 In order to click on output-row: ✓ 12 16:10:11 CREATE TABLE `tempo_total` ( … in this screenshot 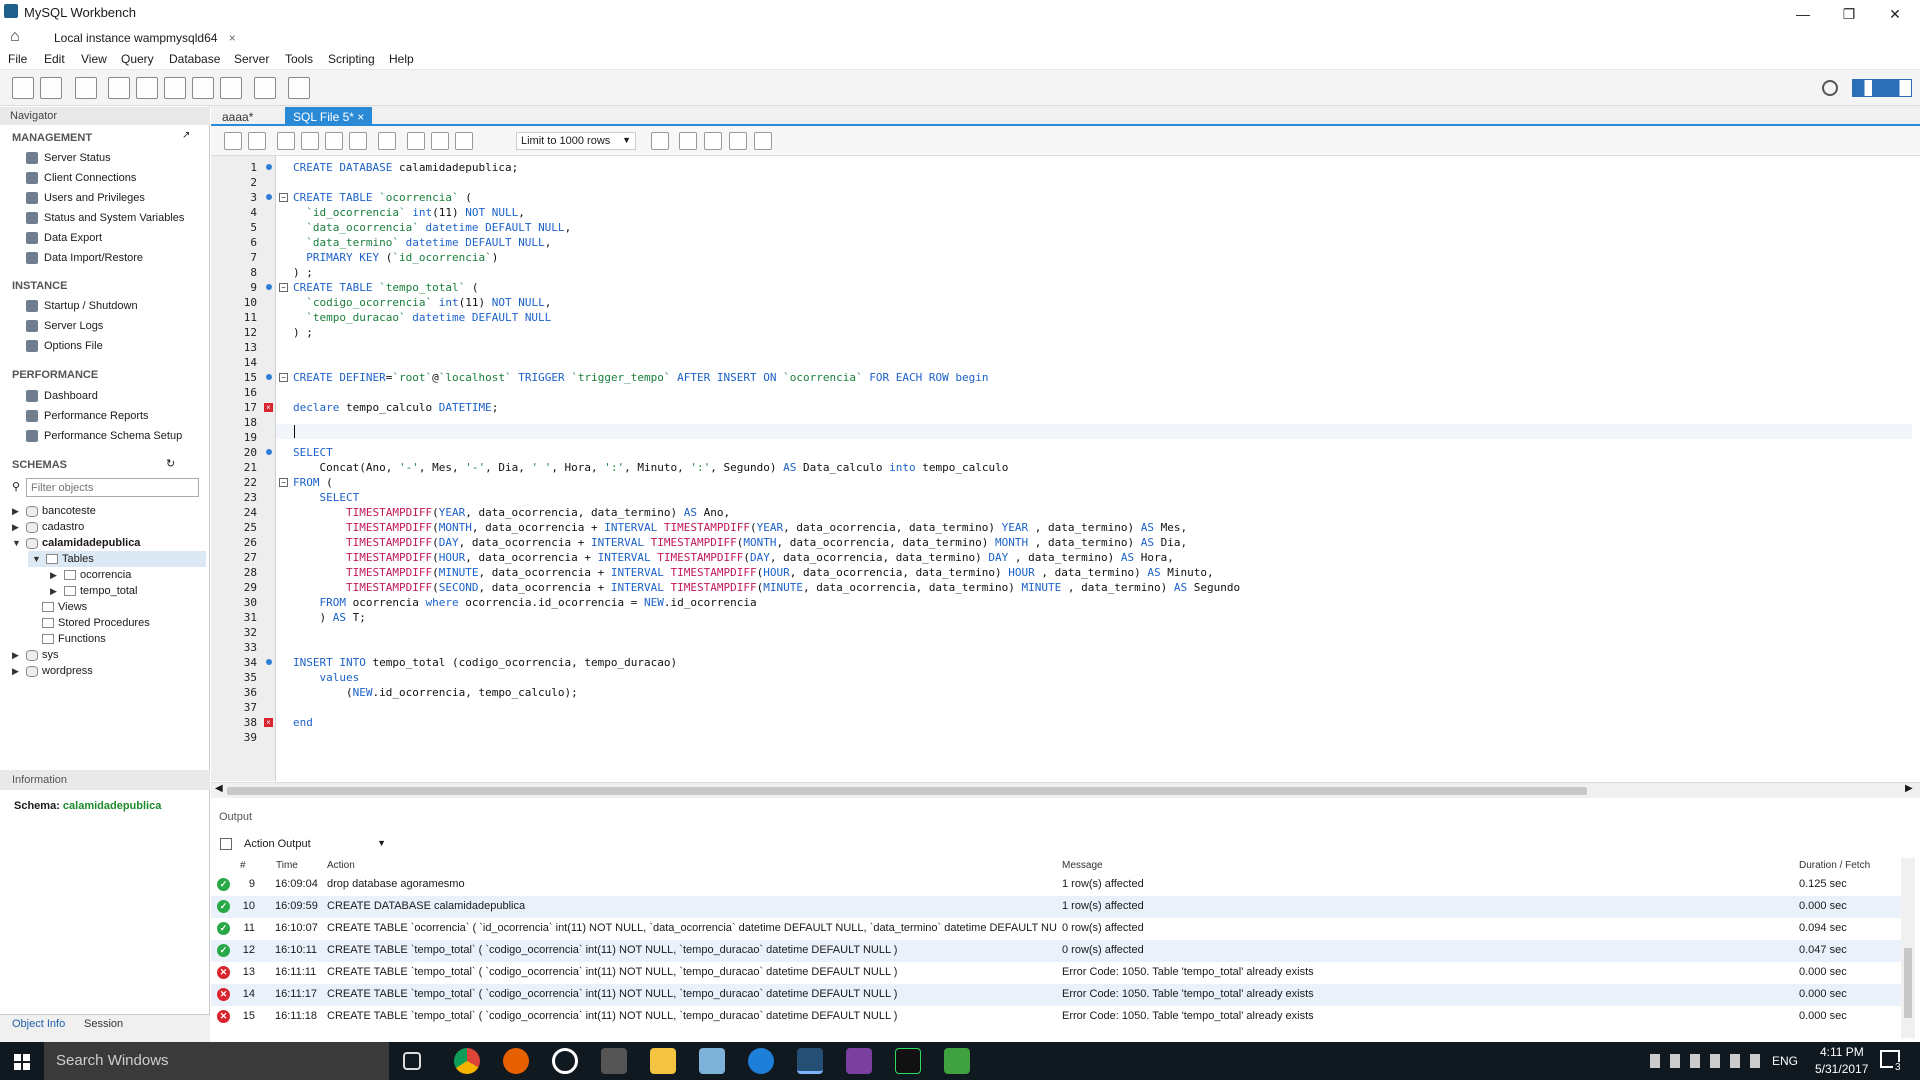, I will do `click(1056, 951)`.